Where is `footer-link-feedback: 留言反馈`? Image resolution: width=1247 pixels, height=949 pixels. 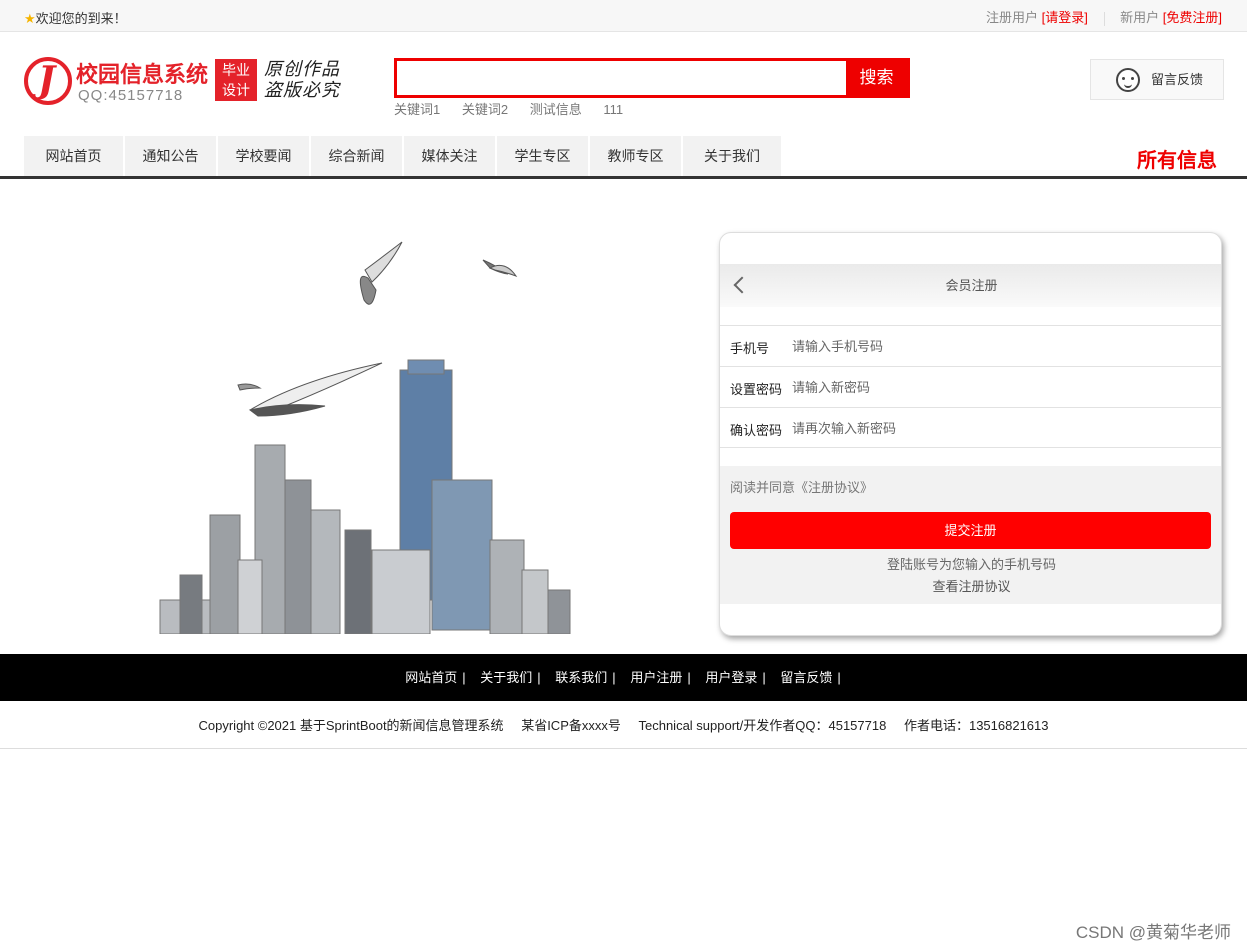 footer-link-feedback: 留言反馈 is located at coordinates (806, 677).